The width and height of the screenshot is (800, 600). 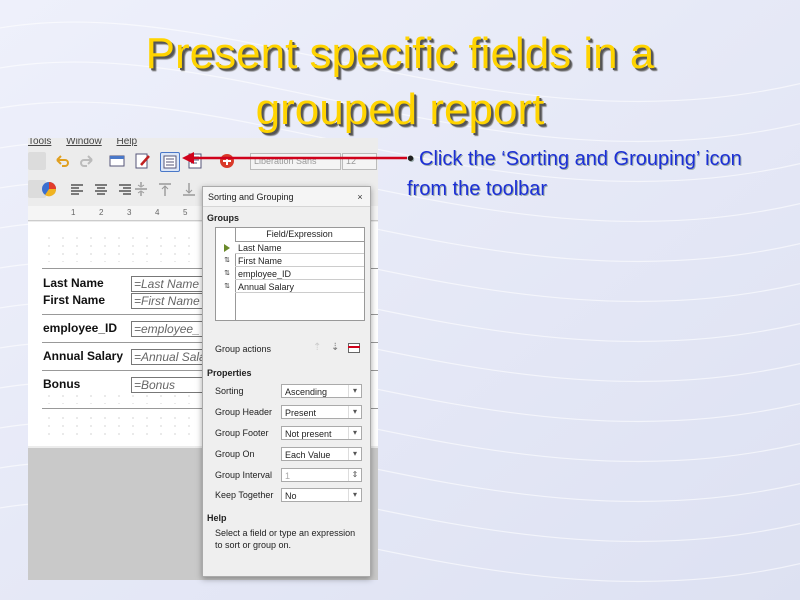 What do you see at coordinates (49, 189) in the screenshot?
I see `chart-icon` at bounding box center [49, 189].